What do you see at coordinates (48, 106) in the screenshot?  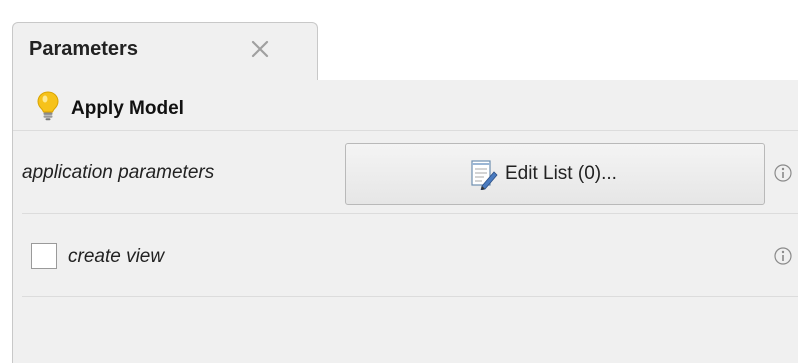 I see `lightbulb-icon` at bounding box center [48, 106].